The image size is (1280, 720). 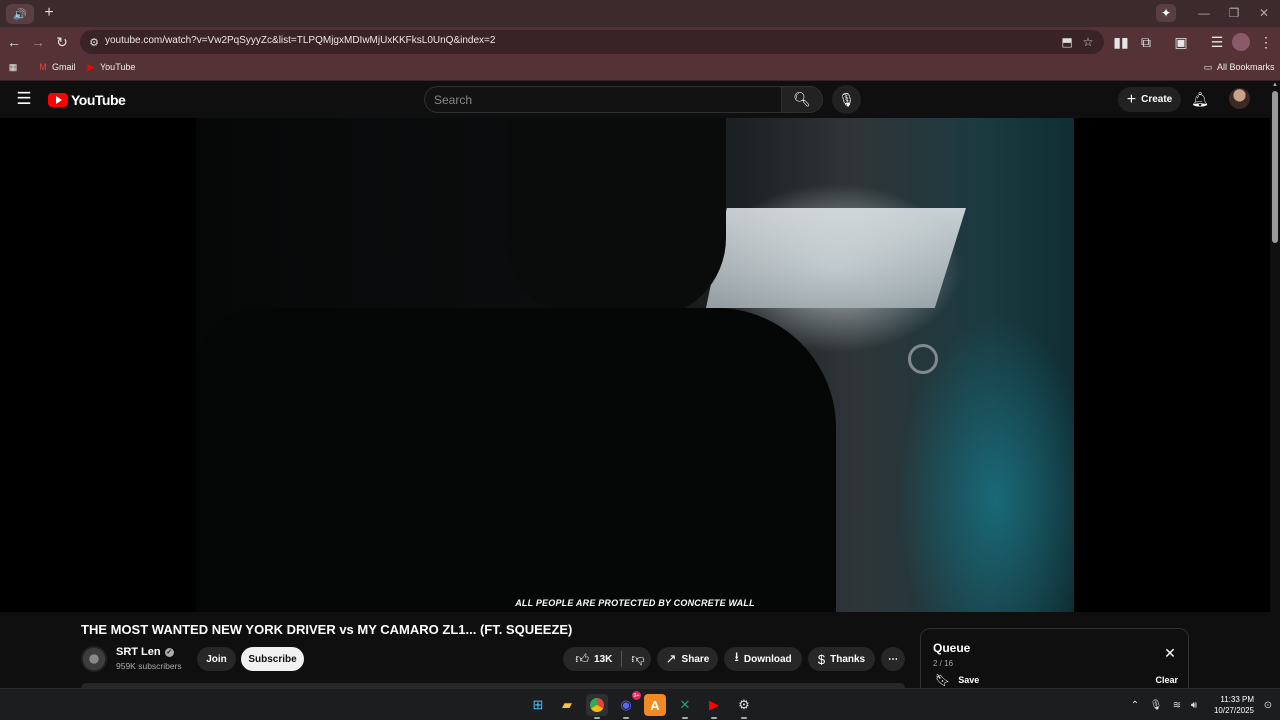 I want to click on car-windshield, so click(x=836, y=258).